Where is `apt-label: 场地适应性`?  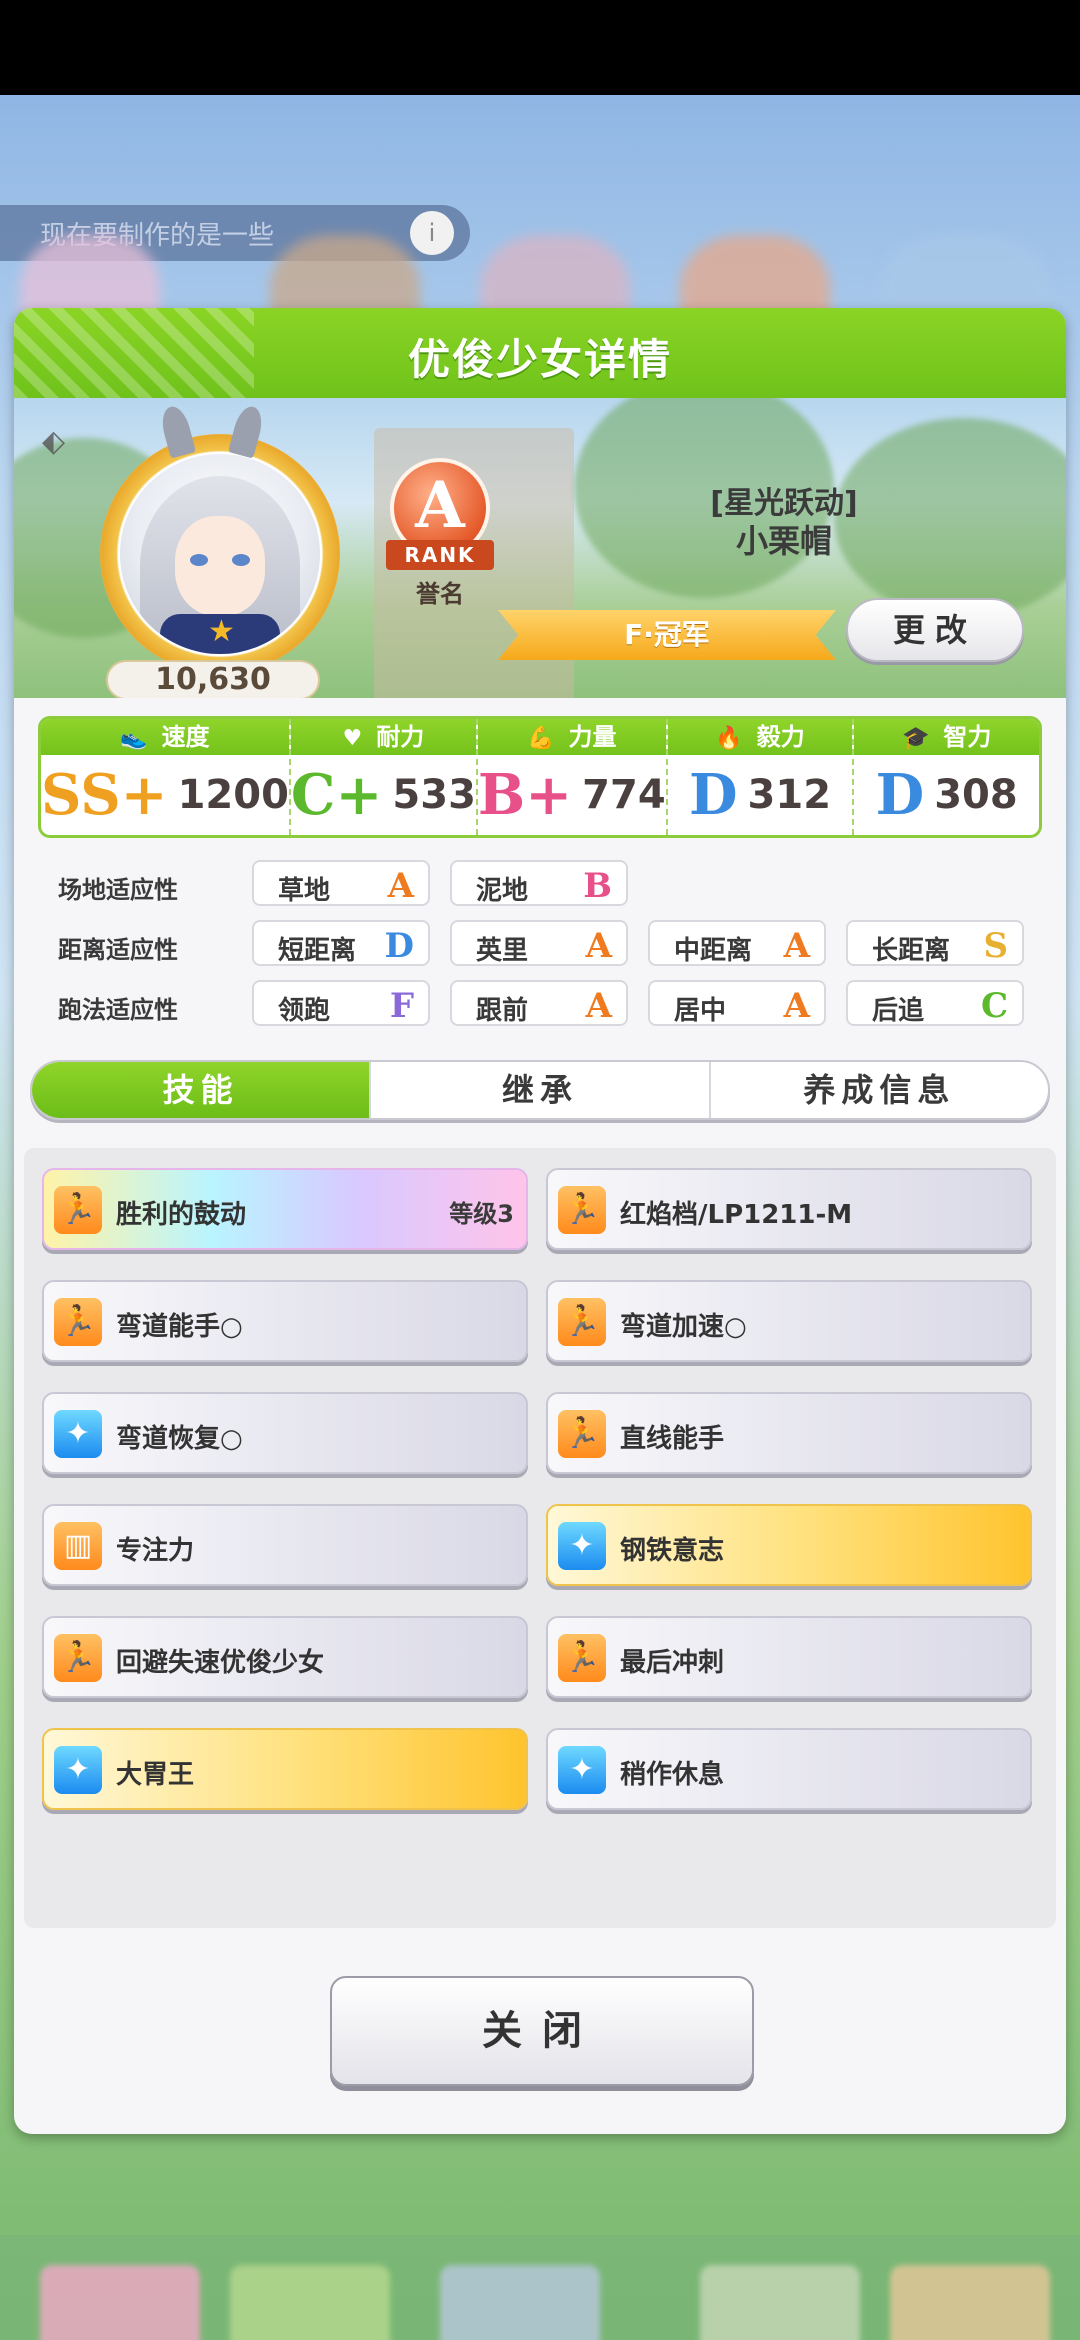
apt-label: 场地适应性 is located at coordinates (118, 890).